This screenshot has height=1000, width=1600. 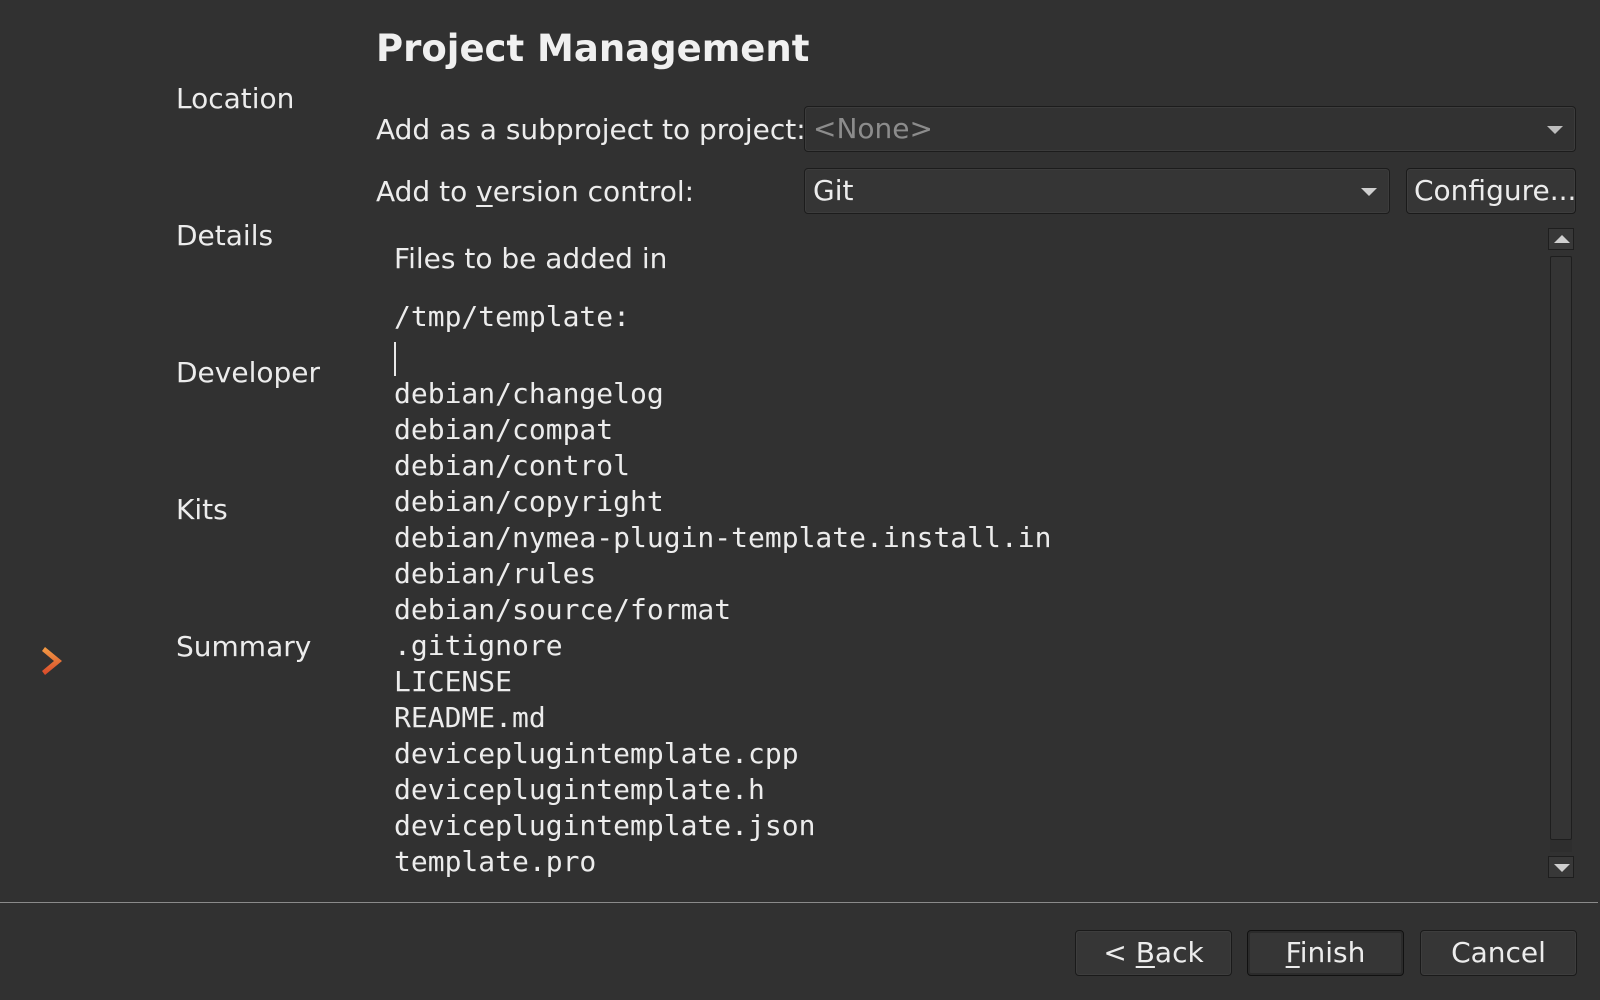 What do you see at coordinates (1190, 129) in the screenshot?
I see `subproject-combobox: <None>` at bounding box center [1190, 129].